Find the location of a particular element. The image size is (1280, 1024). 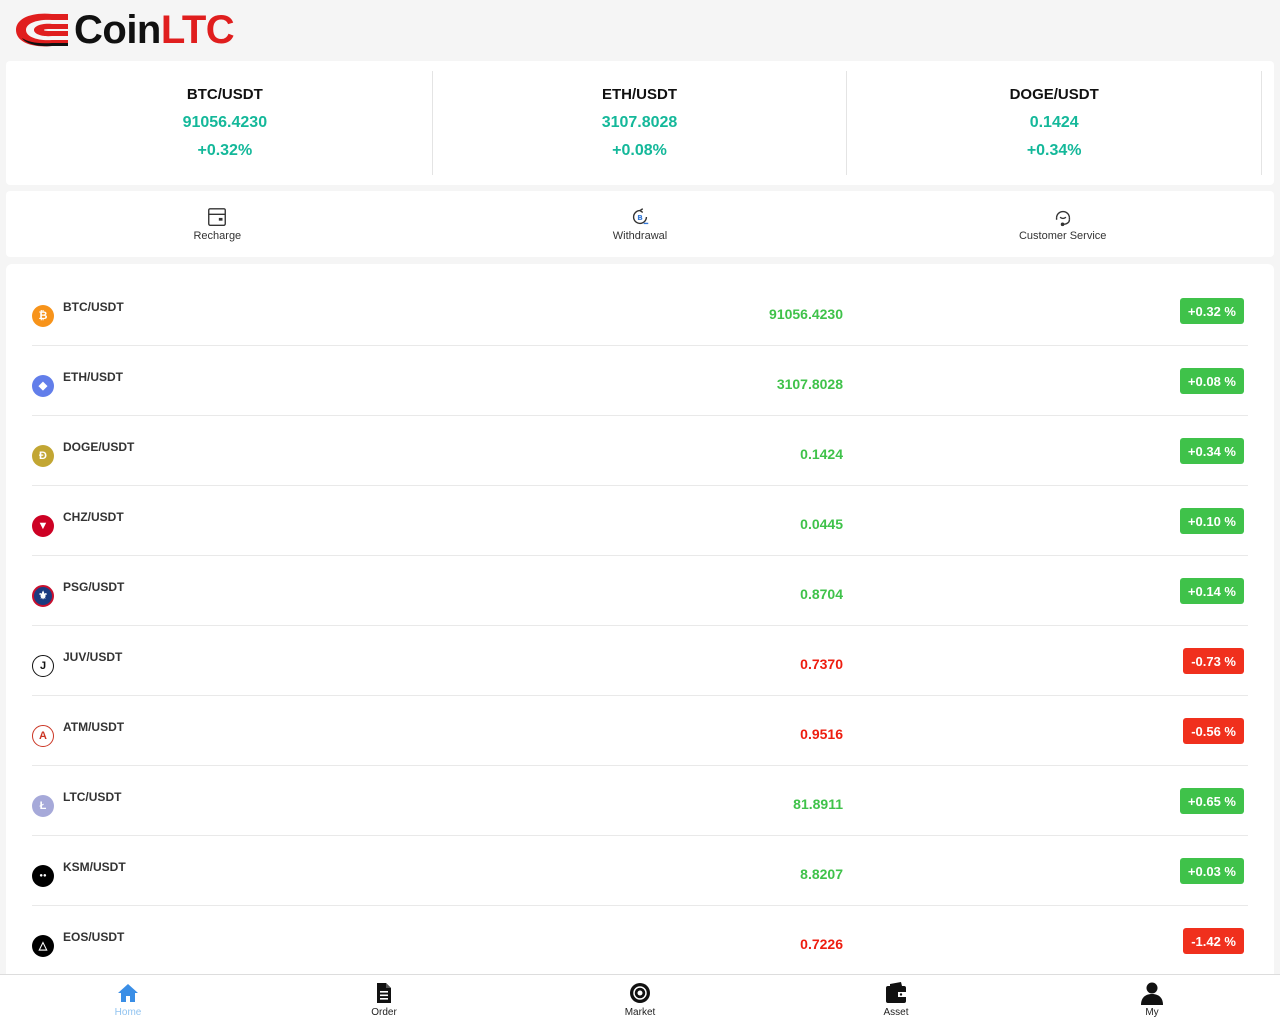

ticker-pair: BTC/USDT is located at coordinates (224, 94).